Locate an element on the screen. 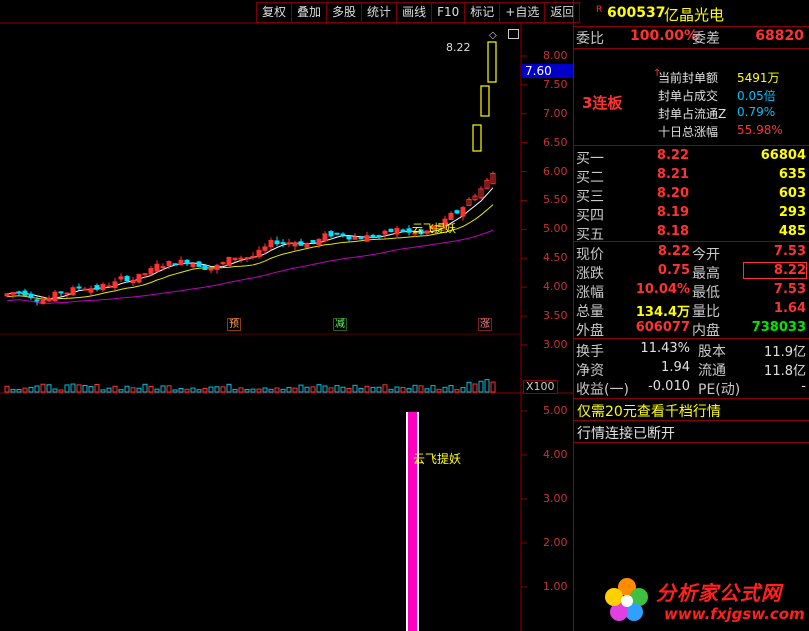 This screenshot has width=809, height=631. price-tick-label: 3.00 is located at coordinates (555, 344).